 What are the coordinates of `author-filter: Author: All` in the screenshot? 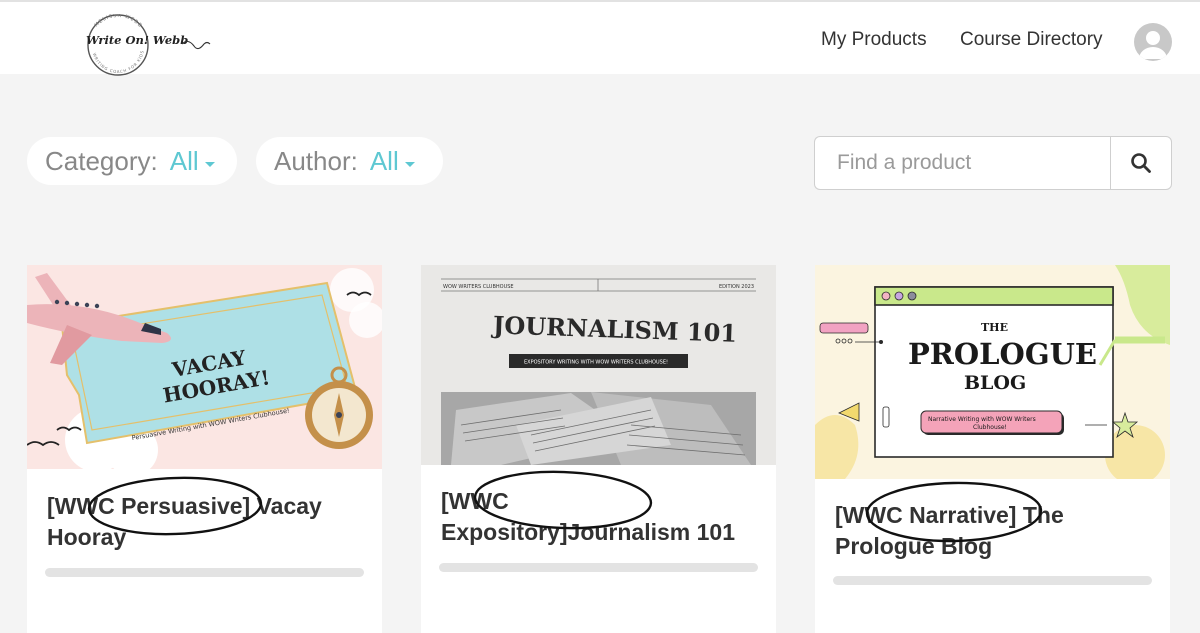 It's located at (349, 161).